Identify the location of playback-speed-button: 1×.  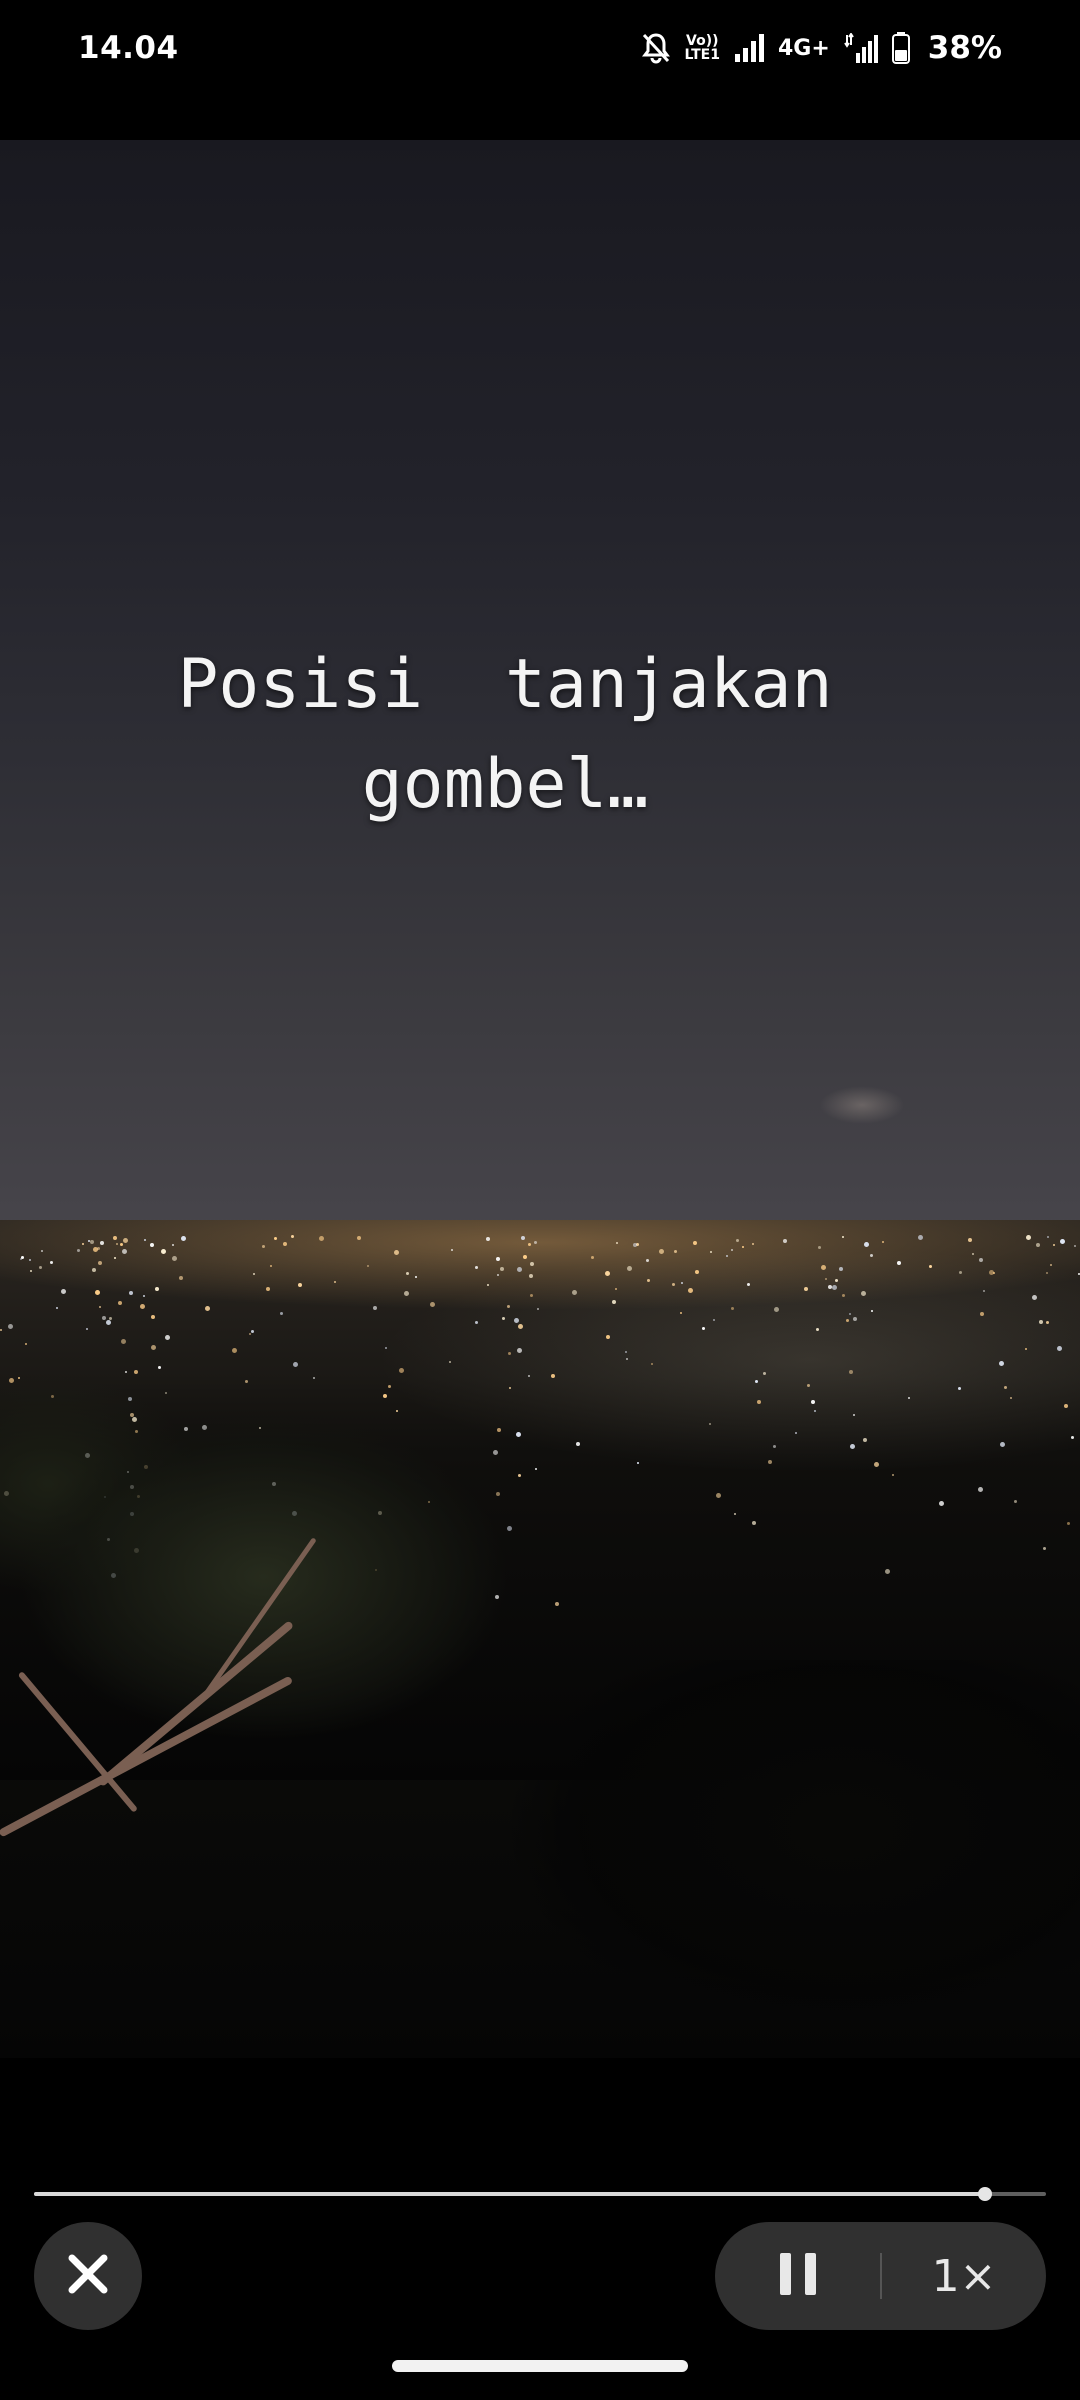
(964, 2276).